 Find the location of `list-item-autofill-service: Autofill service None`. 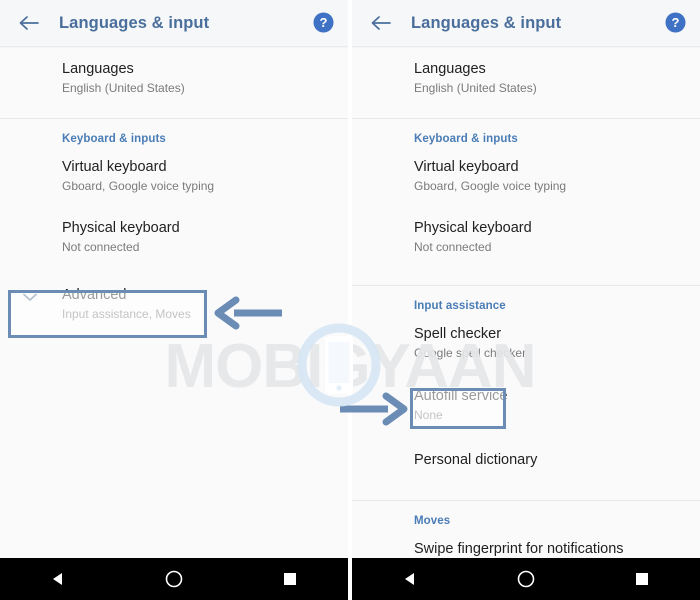

list-item-autofill-service: Autofill service None is located at coordinates (526, 402).